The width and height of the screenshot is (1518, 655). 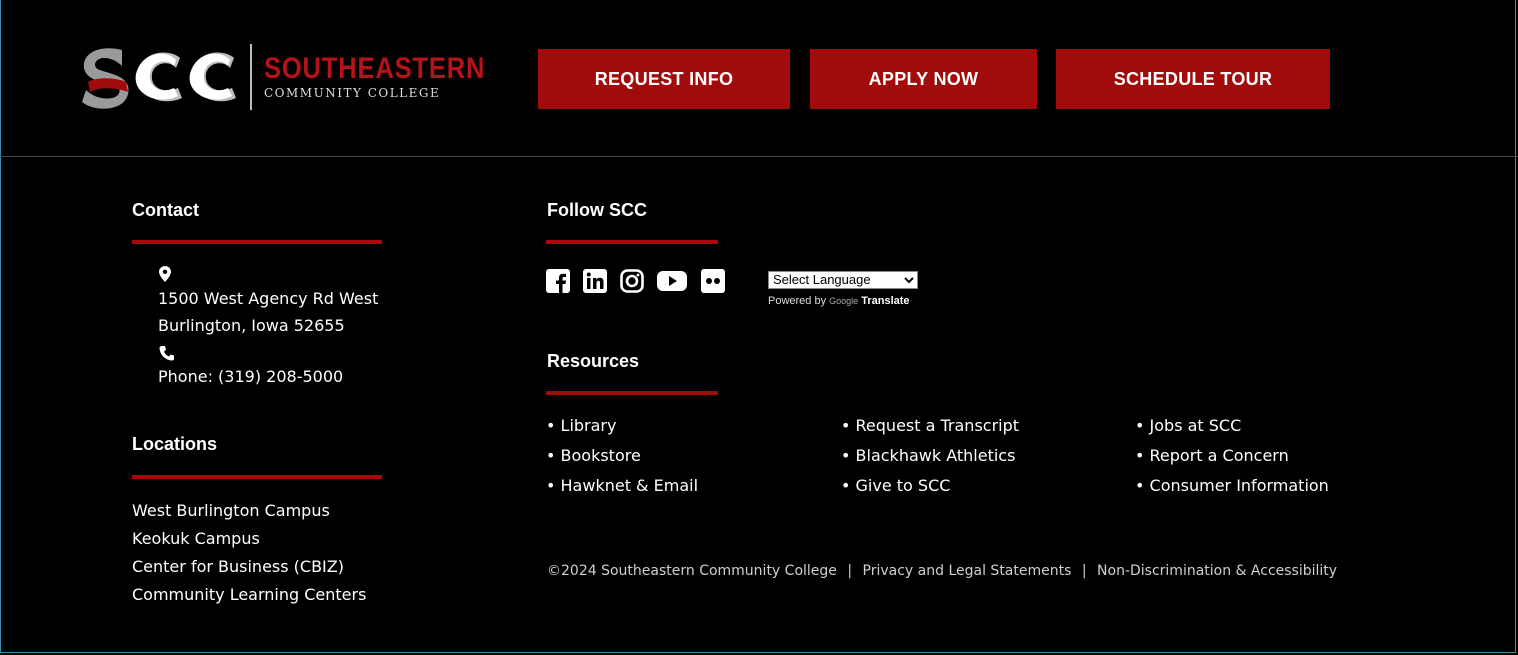 I want to click on request-info-button: REQUEST INFO, so click(x=664, y=79).